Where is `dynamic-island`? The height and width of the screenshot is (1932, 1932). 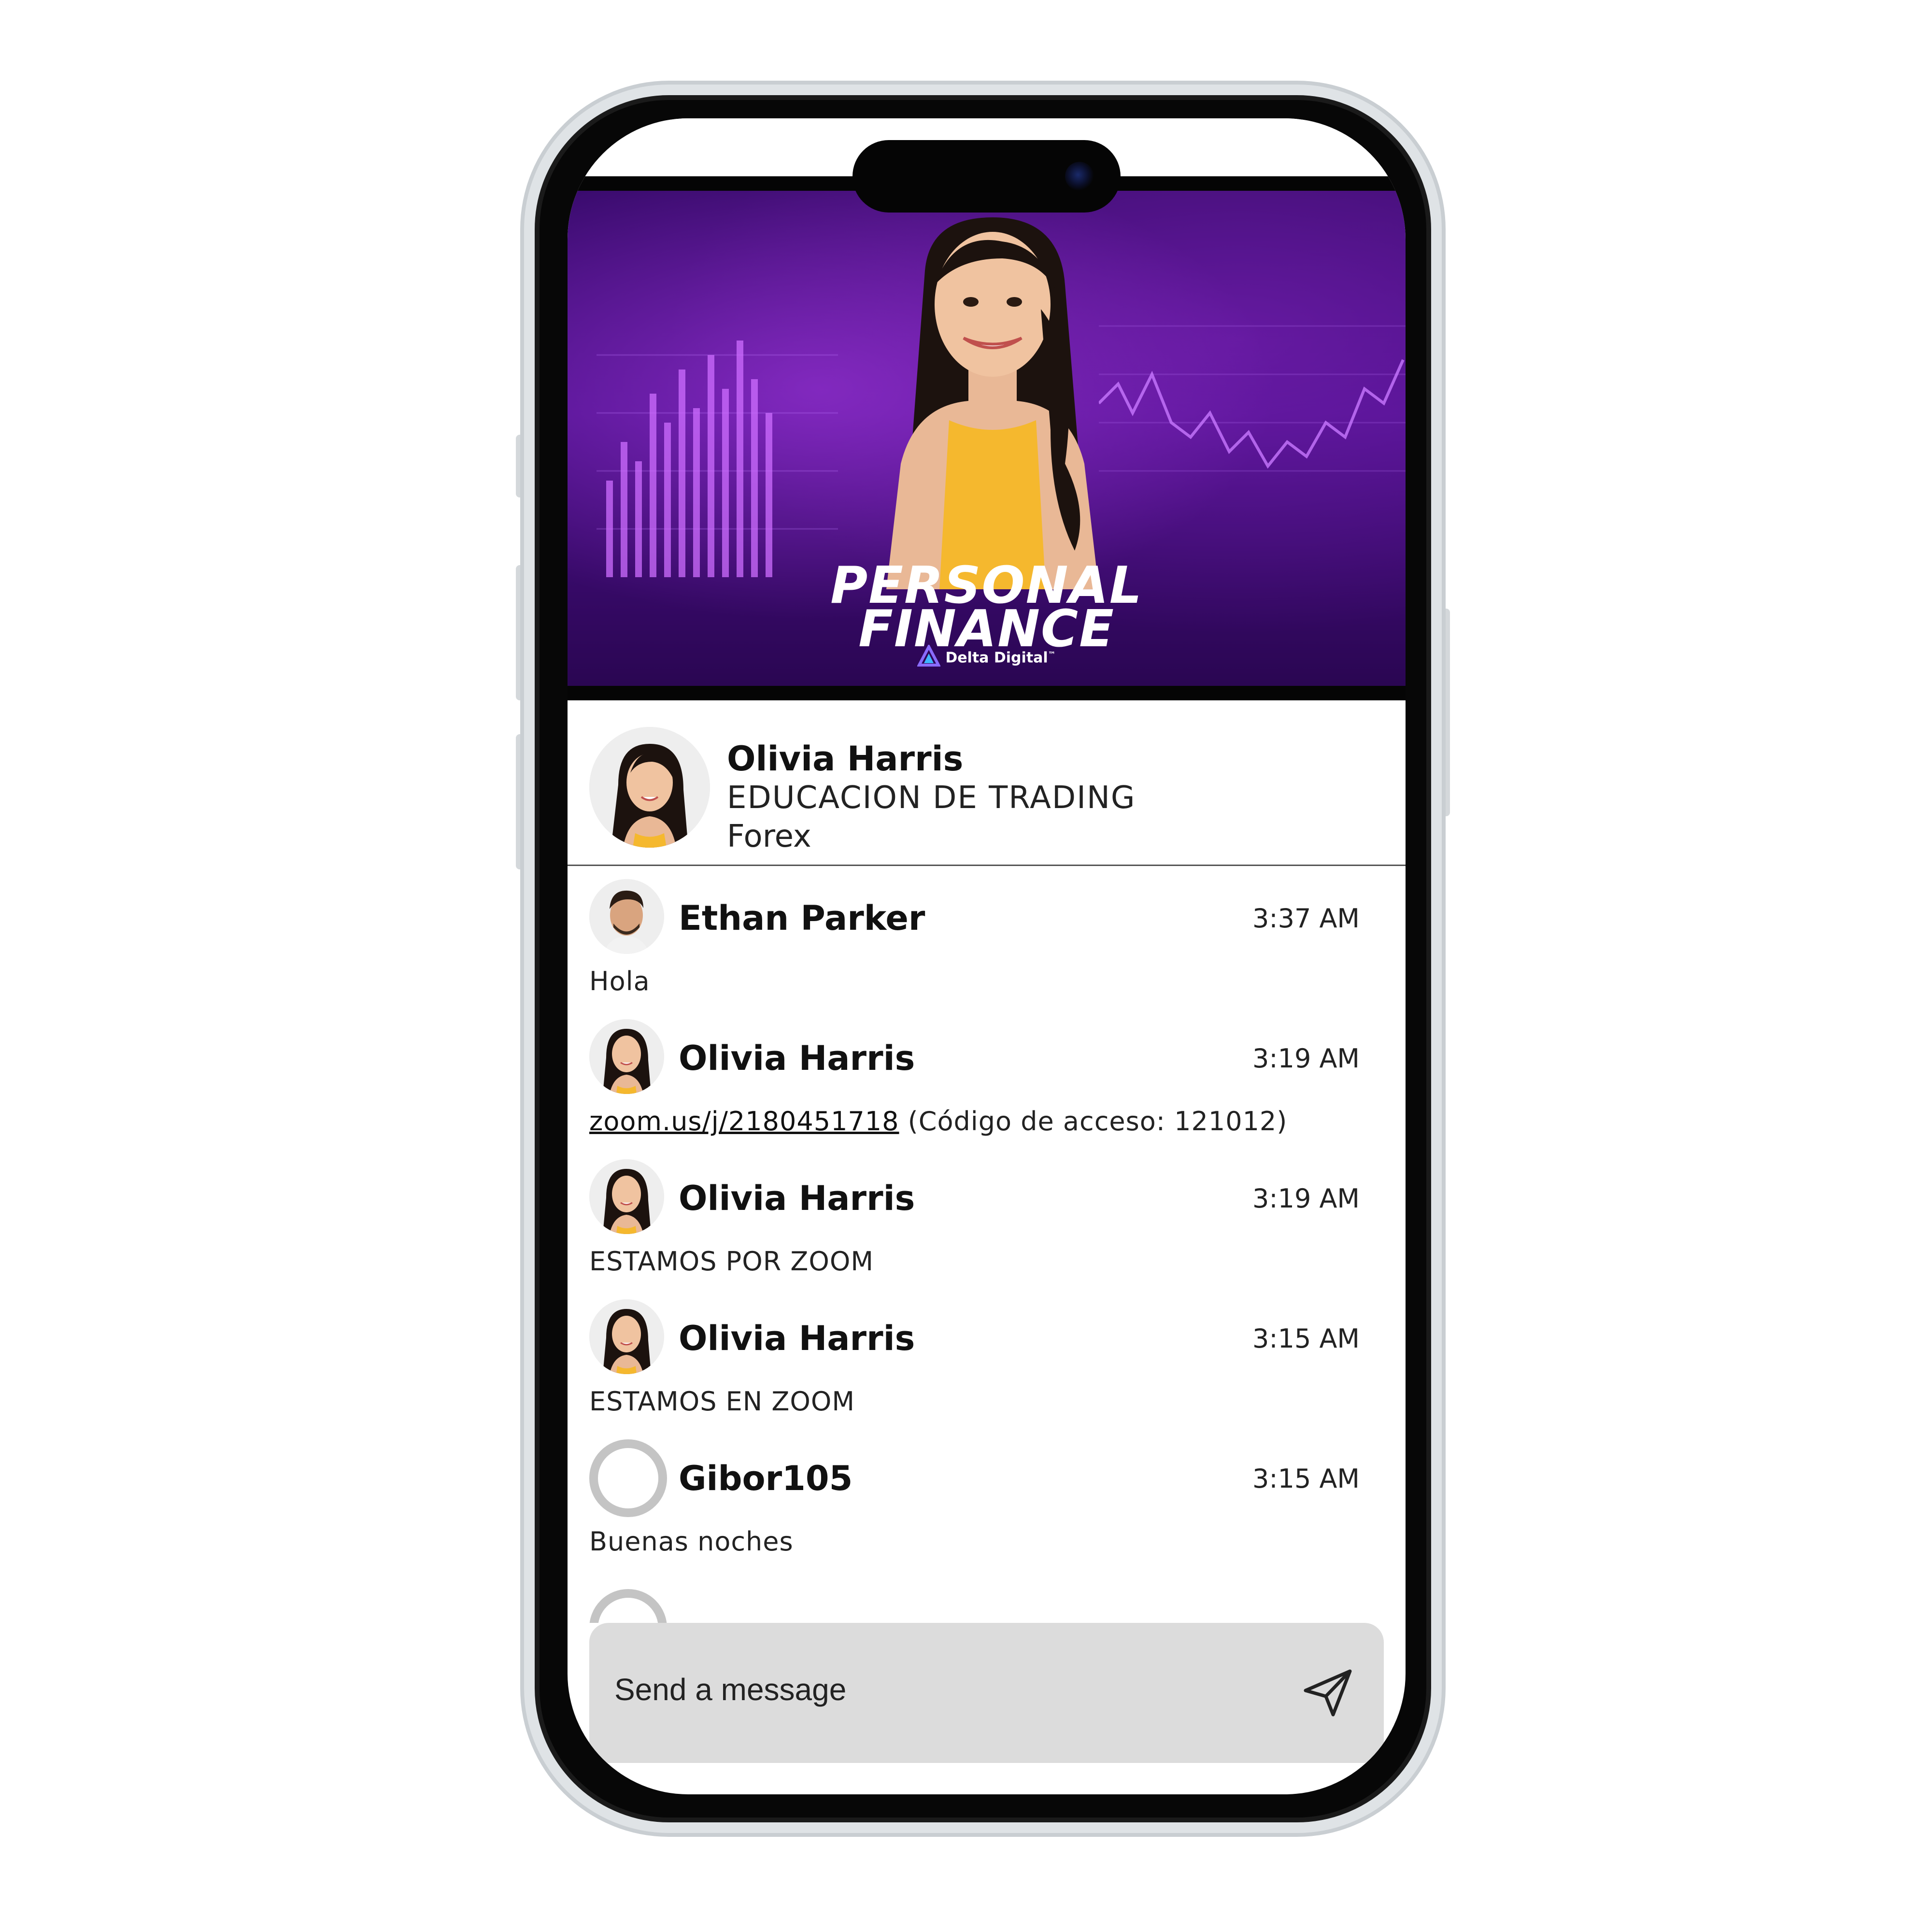 dynamic-island is located at coordinates (986, 176).